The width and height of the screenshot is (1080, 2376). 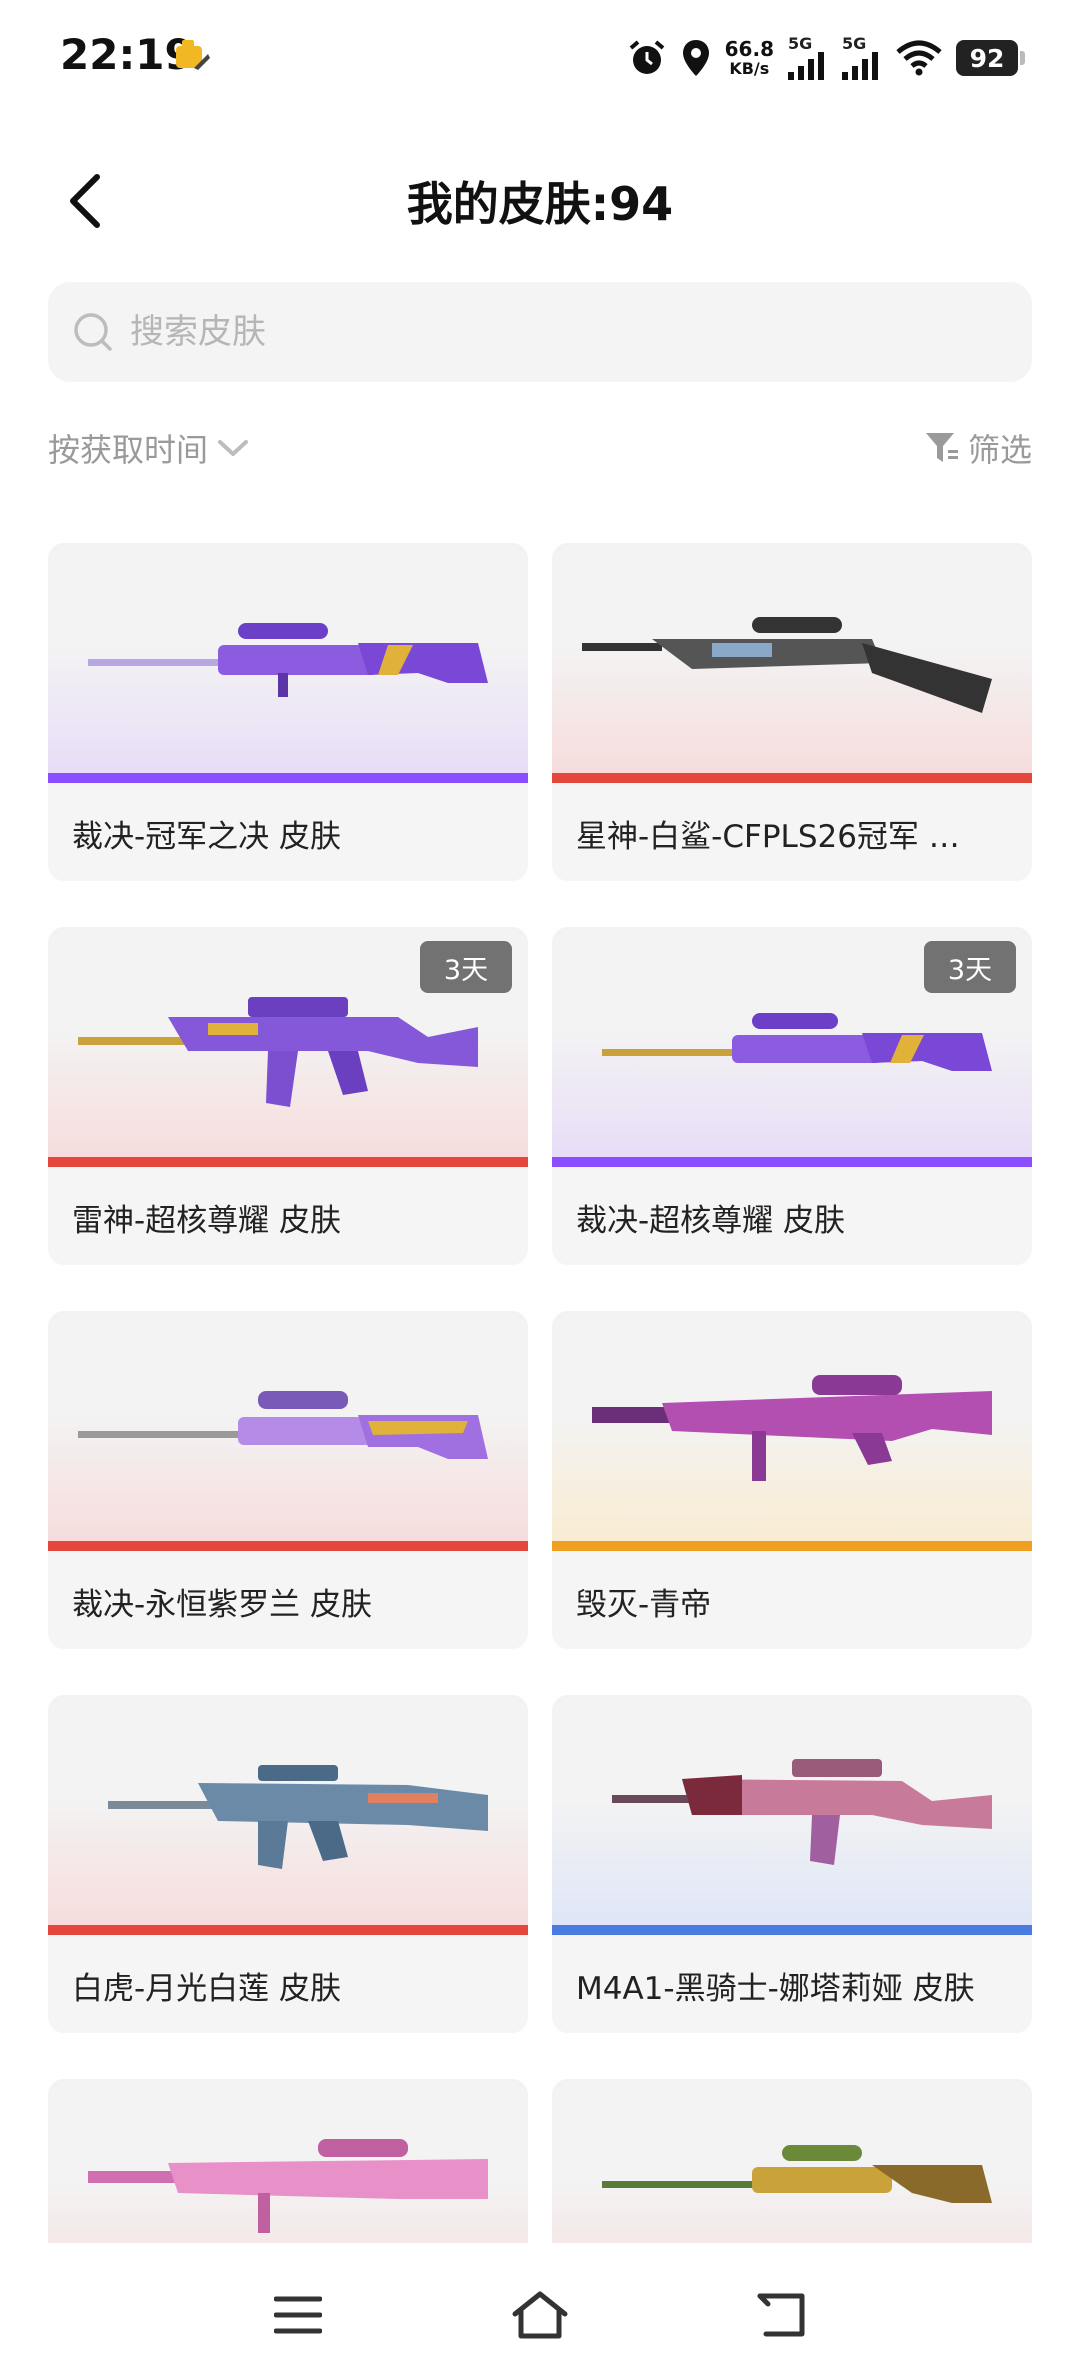 What do you see at coordinates (555, 332) in the screenshot?
I see `search-input` at bounding box center [555, 332].